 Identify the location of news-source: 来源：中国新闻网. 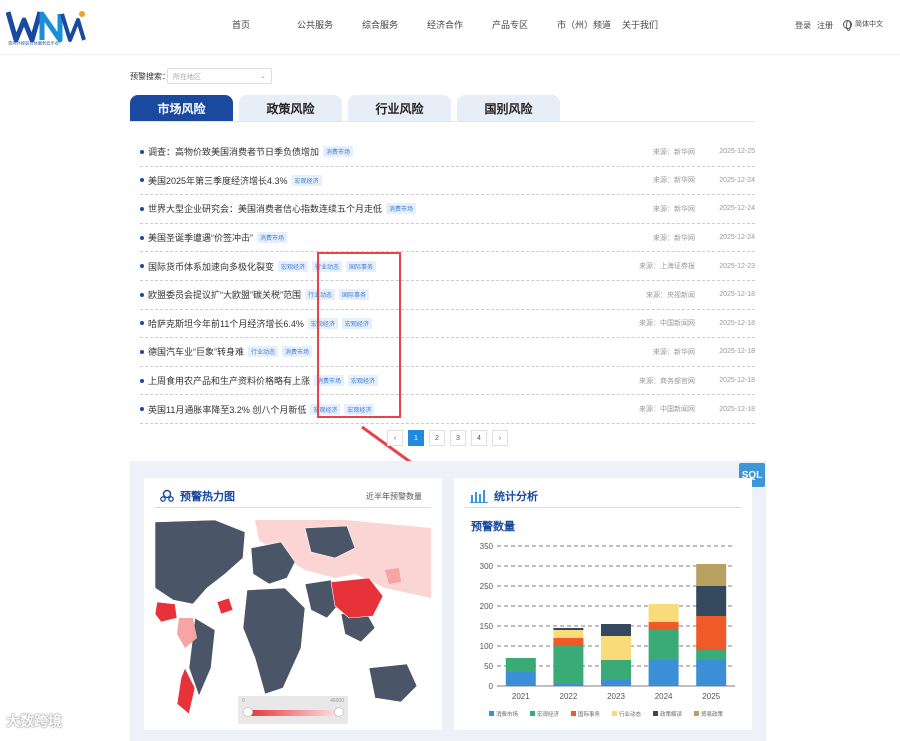
(667, 410).